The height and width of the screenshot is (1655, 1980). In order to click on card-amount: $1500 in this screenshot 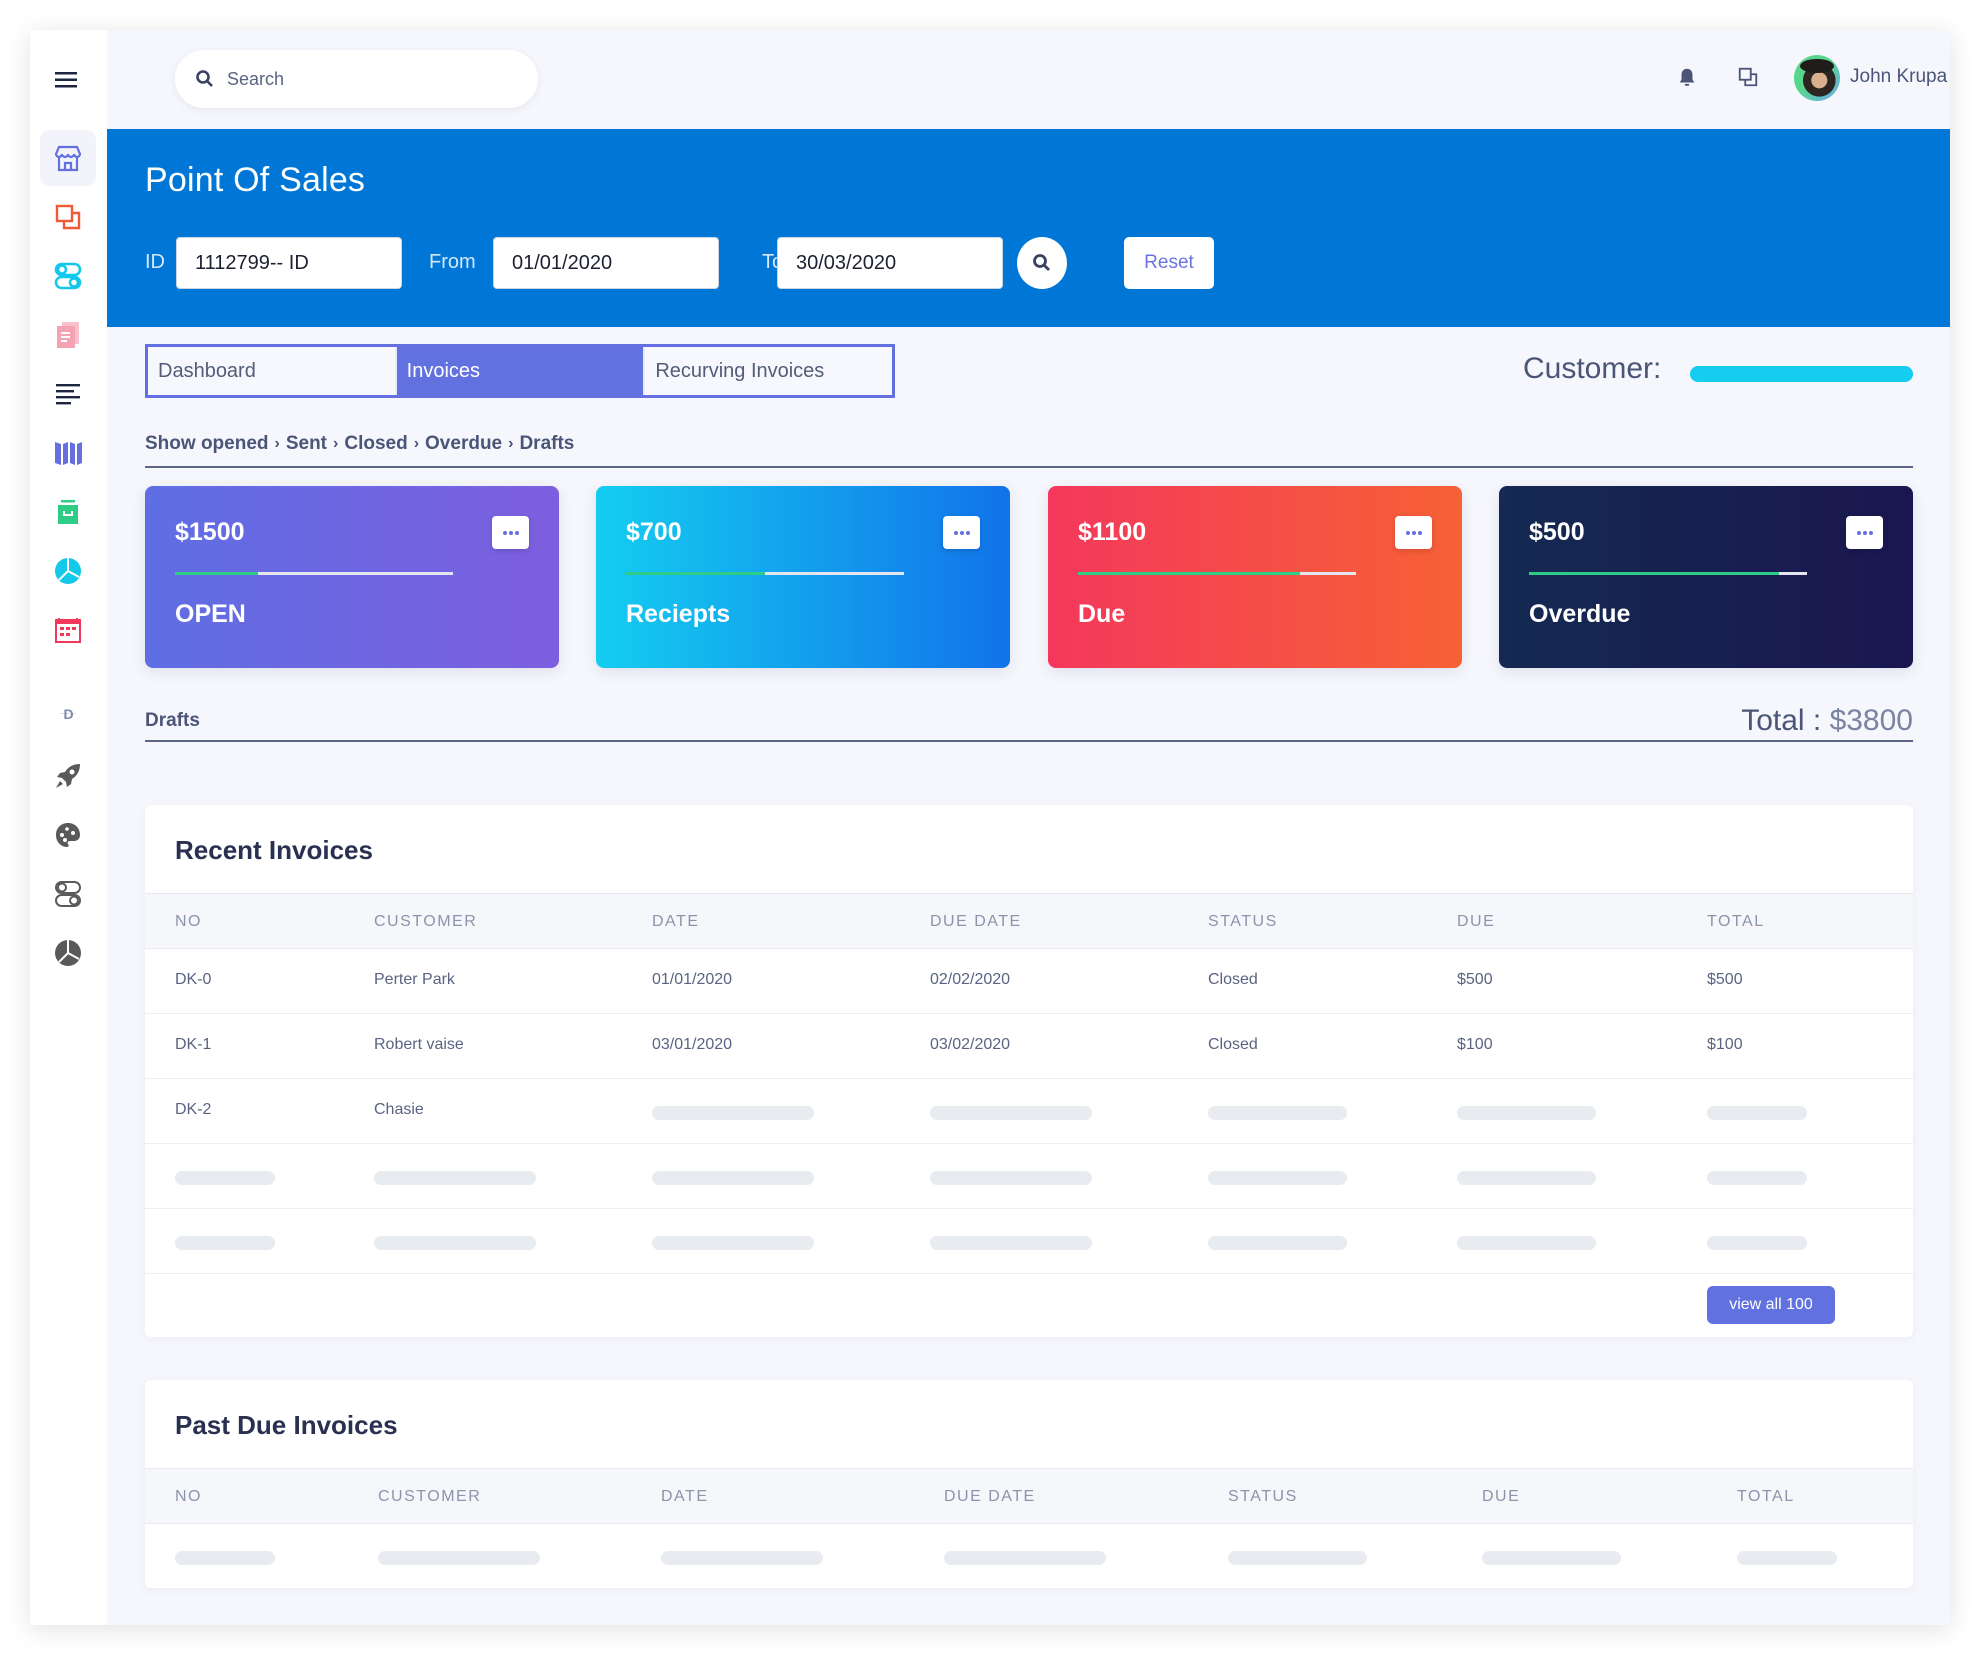, I will do `click(210, 532)`.